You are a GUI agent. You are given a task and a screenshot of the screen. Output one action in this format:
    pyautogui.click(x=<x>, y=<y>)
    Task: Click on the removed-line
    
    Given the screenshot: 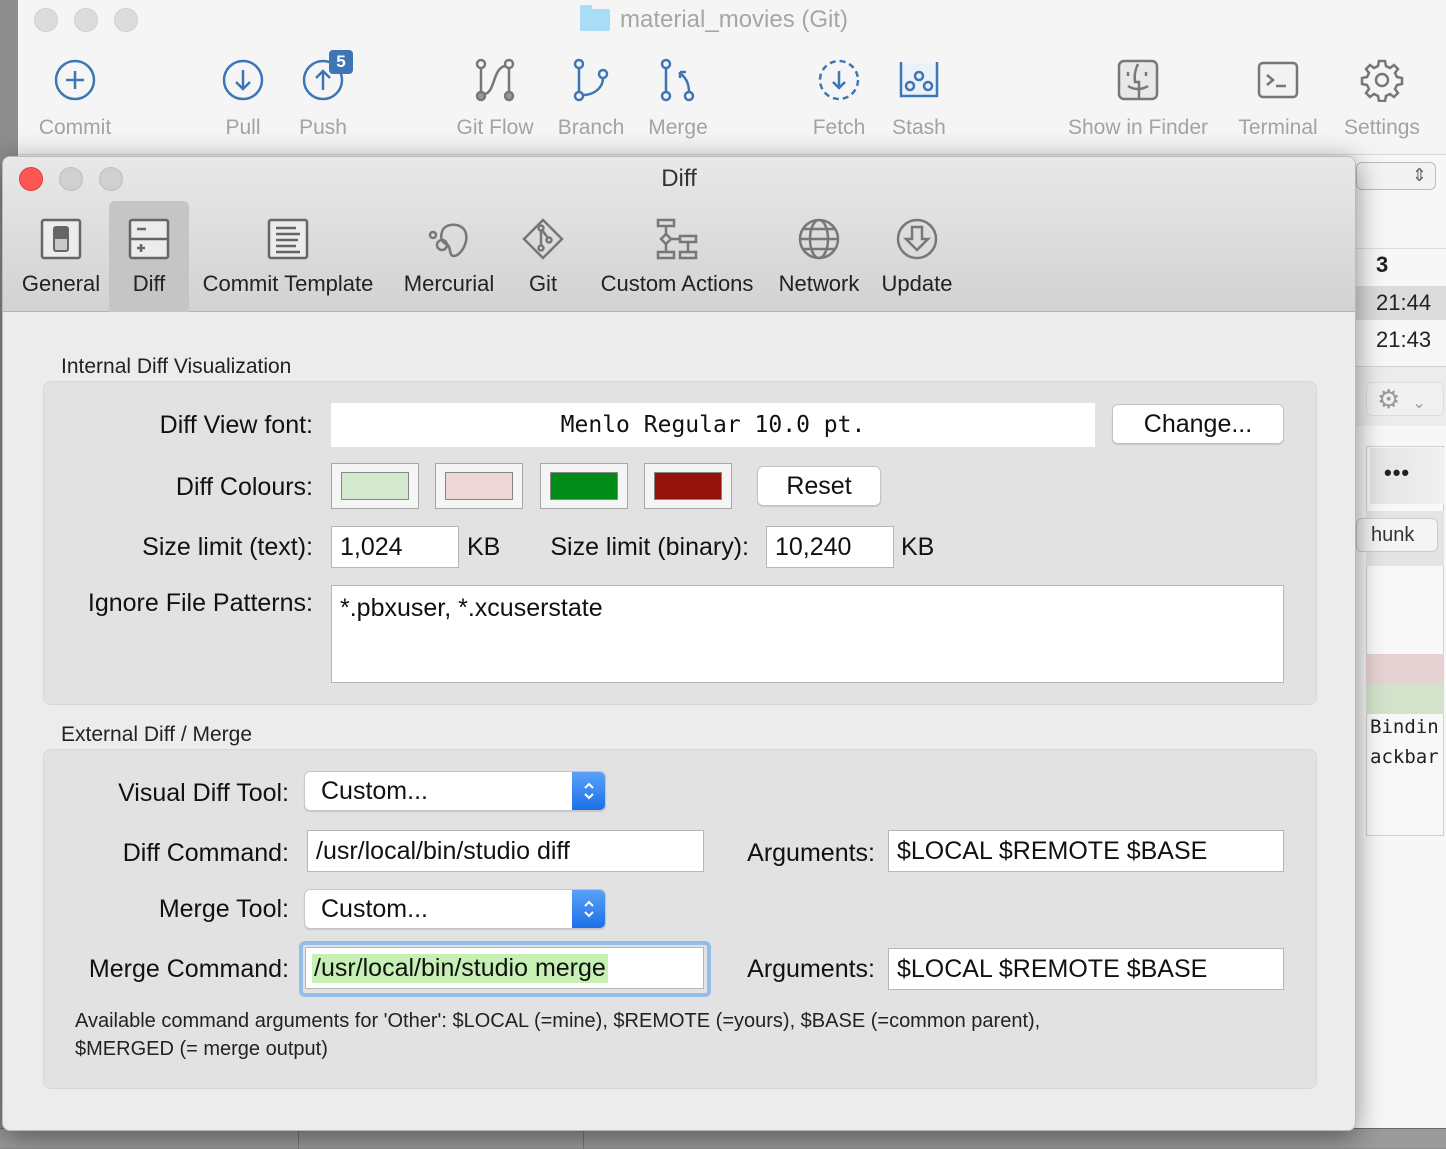 What is the action you would take?
    pyautogui.click(x=1405, y=669)
    